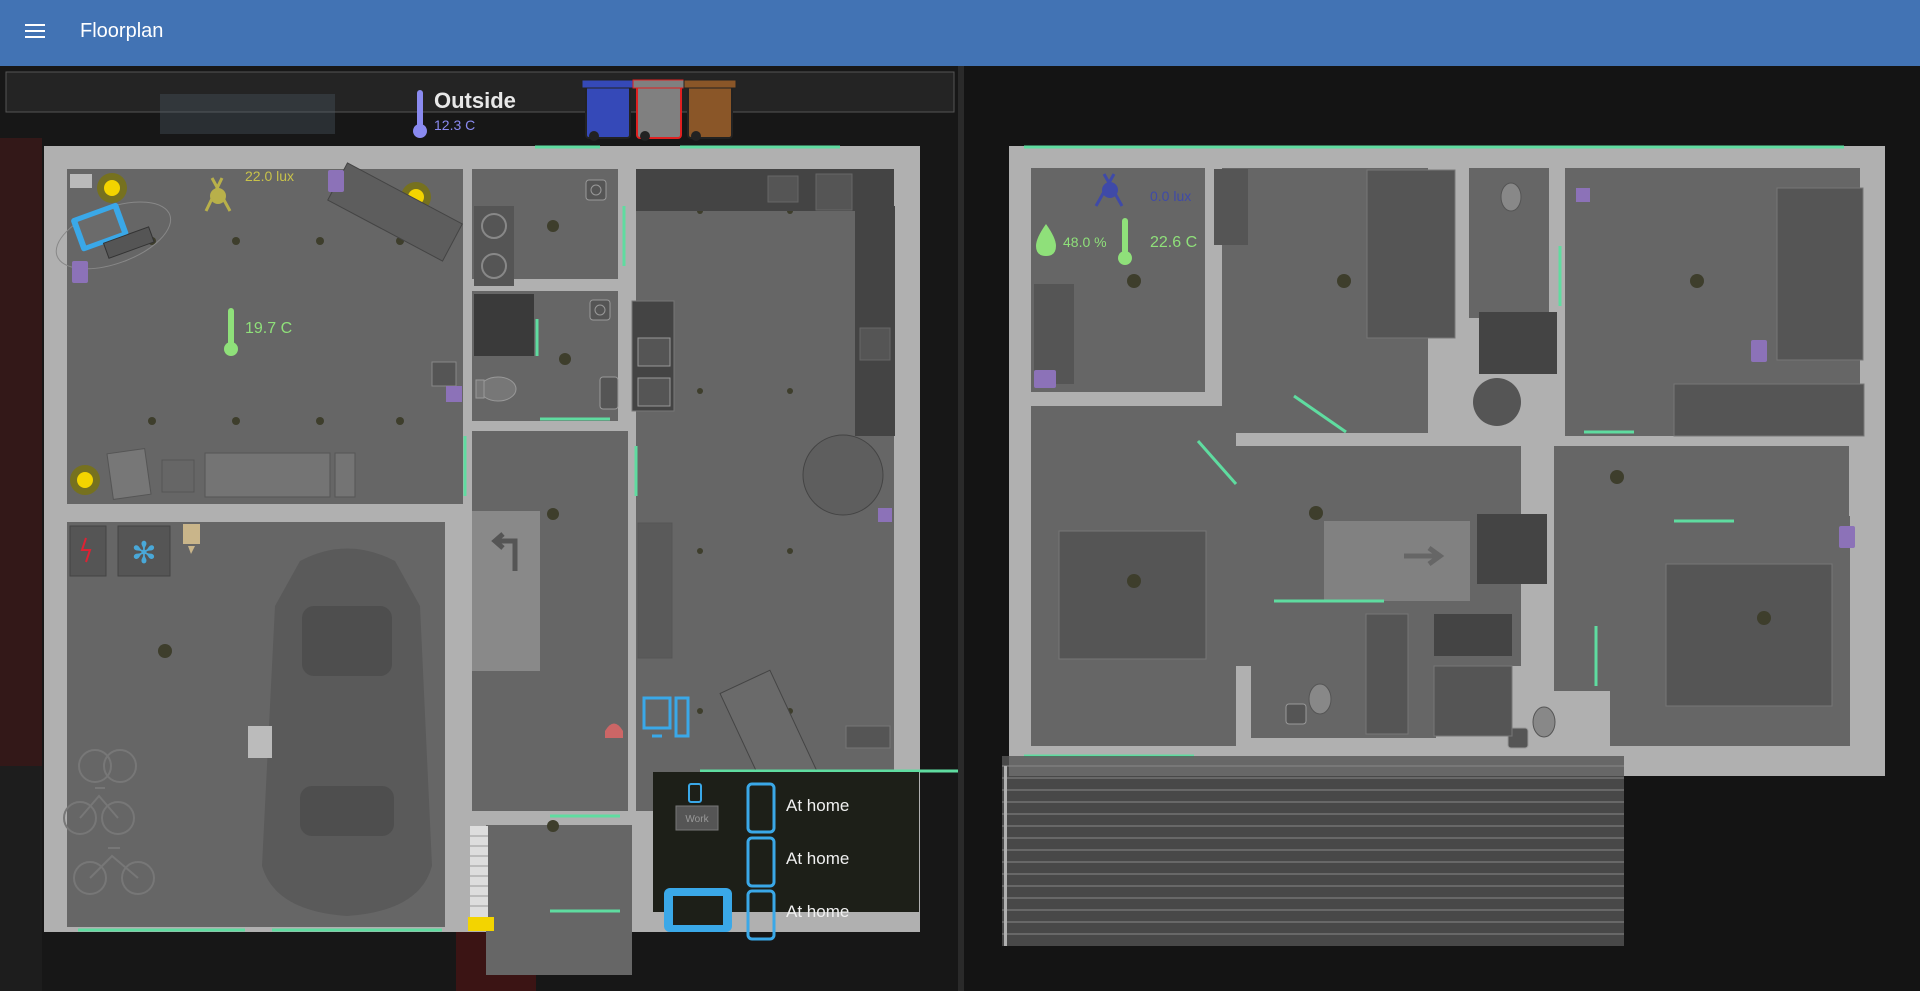 The height and width of the screenshot is (991, 1920). What do you see at coordinates (817, 858) in the screenshot?
I see `presence-status-2: At home` at bounding box center [817, 858].